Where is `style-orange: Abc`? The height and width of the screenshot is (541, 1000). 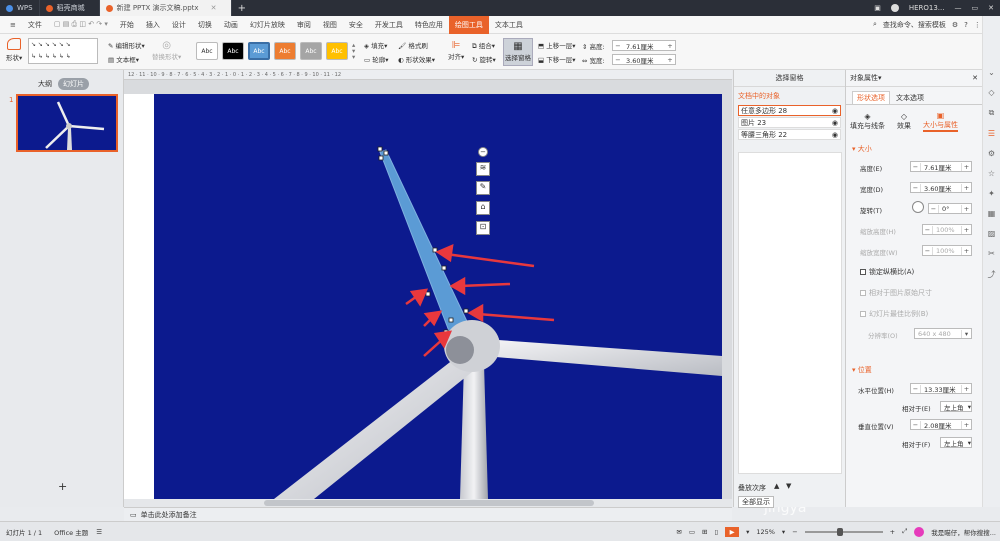 style-orange: Abc is located at coordinates (285, 51).